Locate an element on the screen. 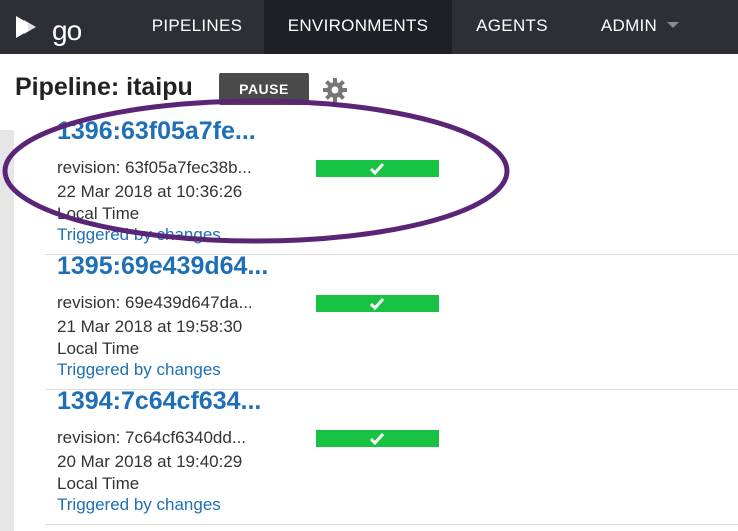  run-date: 21 Mar 2018 at 19:58:30 is located at coordinates (150, 326).